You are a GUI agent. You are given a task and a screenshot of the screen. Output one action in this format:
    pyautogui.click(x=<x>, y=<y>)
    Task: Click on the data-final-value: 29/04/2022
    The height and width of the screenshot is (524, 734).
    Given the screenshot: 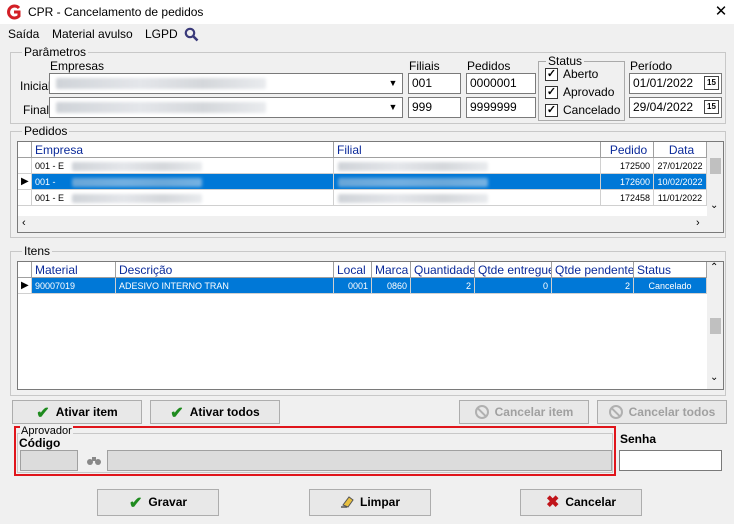 What is the action you would take?
    pyautogui.click(x=663, y=107)
    